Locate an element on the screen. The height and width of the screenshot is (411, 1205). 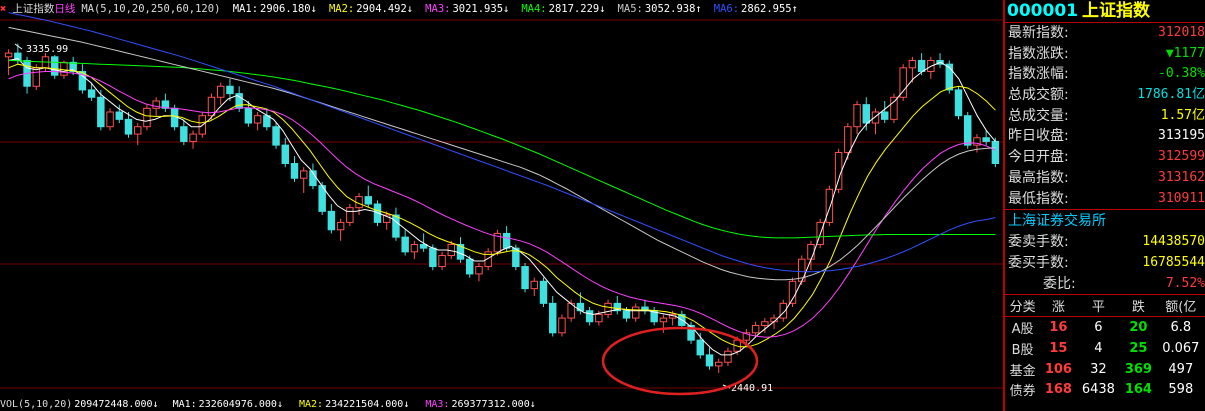
ma-legend-label: MA2: is located at coordinates (341, 9).